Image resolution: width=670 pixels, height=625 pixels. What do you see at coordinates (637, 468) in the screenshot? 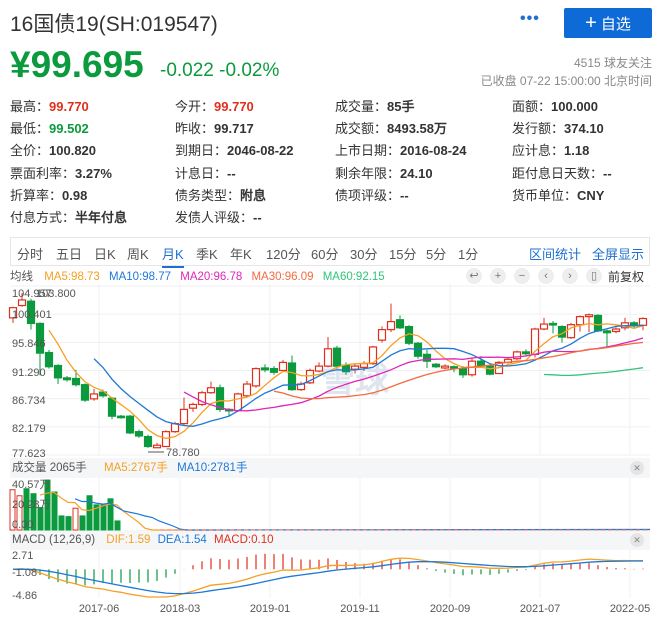
I see `close-volume-icon: ✕` at bounding box center [637, 468].